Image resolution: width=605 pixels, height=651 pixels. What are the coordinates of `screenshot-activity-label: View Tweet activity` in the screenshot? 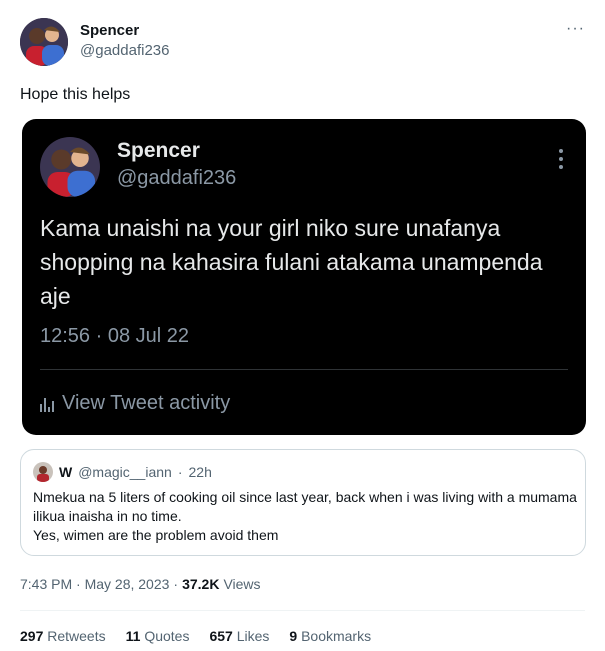 It's located at (146, 403).